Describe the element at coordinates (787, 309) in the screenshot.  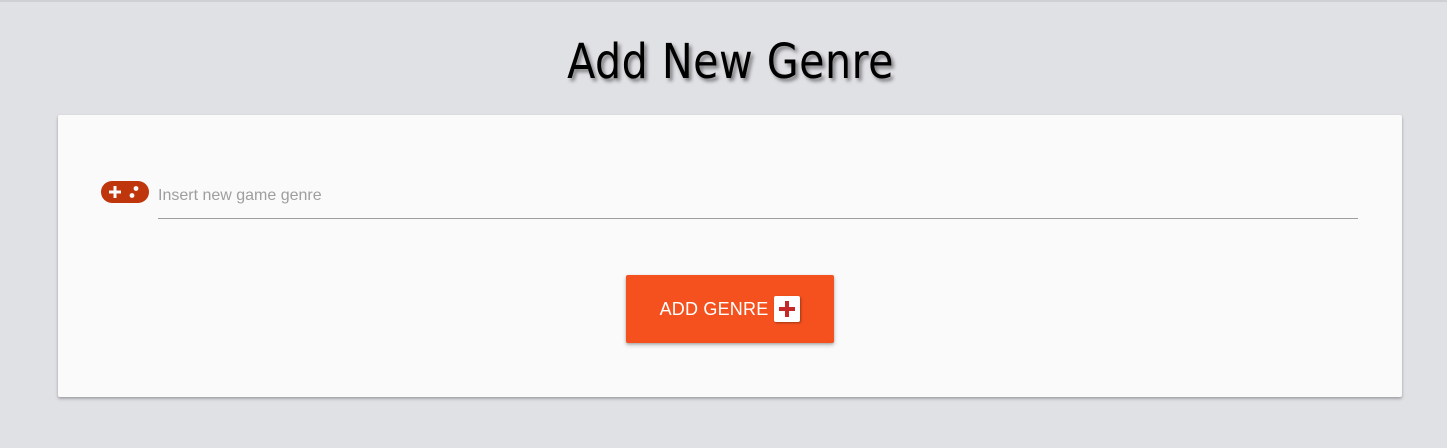
I see `plus-box-icon` at that location.